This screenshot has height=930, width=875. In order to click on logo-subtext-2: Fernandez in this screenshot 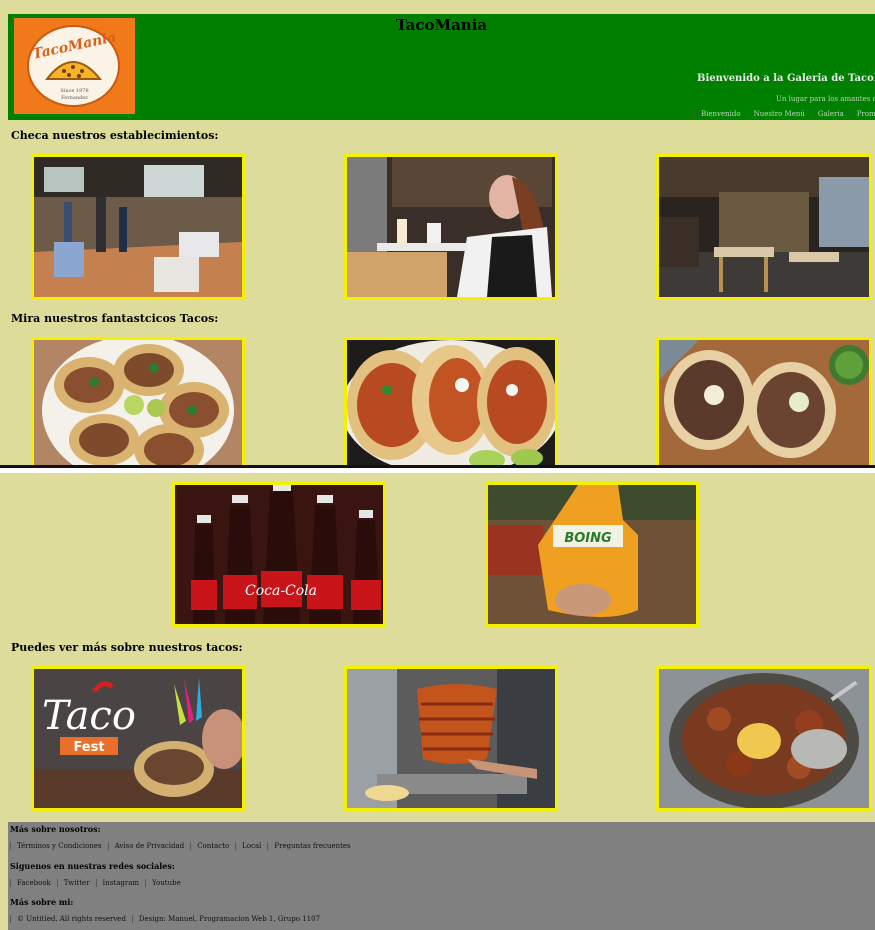, I will do `click(74, 98)`.